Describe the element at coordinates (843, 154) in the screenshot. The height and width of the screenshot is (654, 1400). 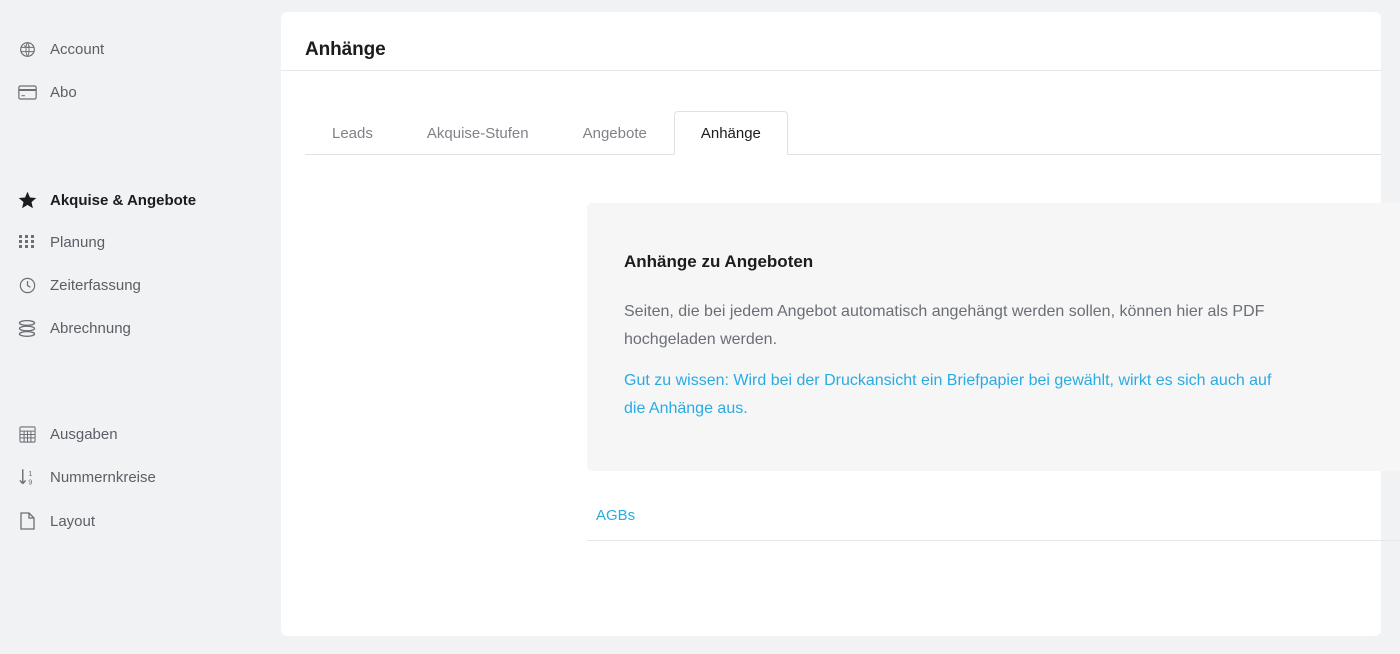
I see `tab-underline` at that location.